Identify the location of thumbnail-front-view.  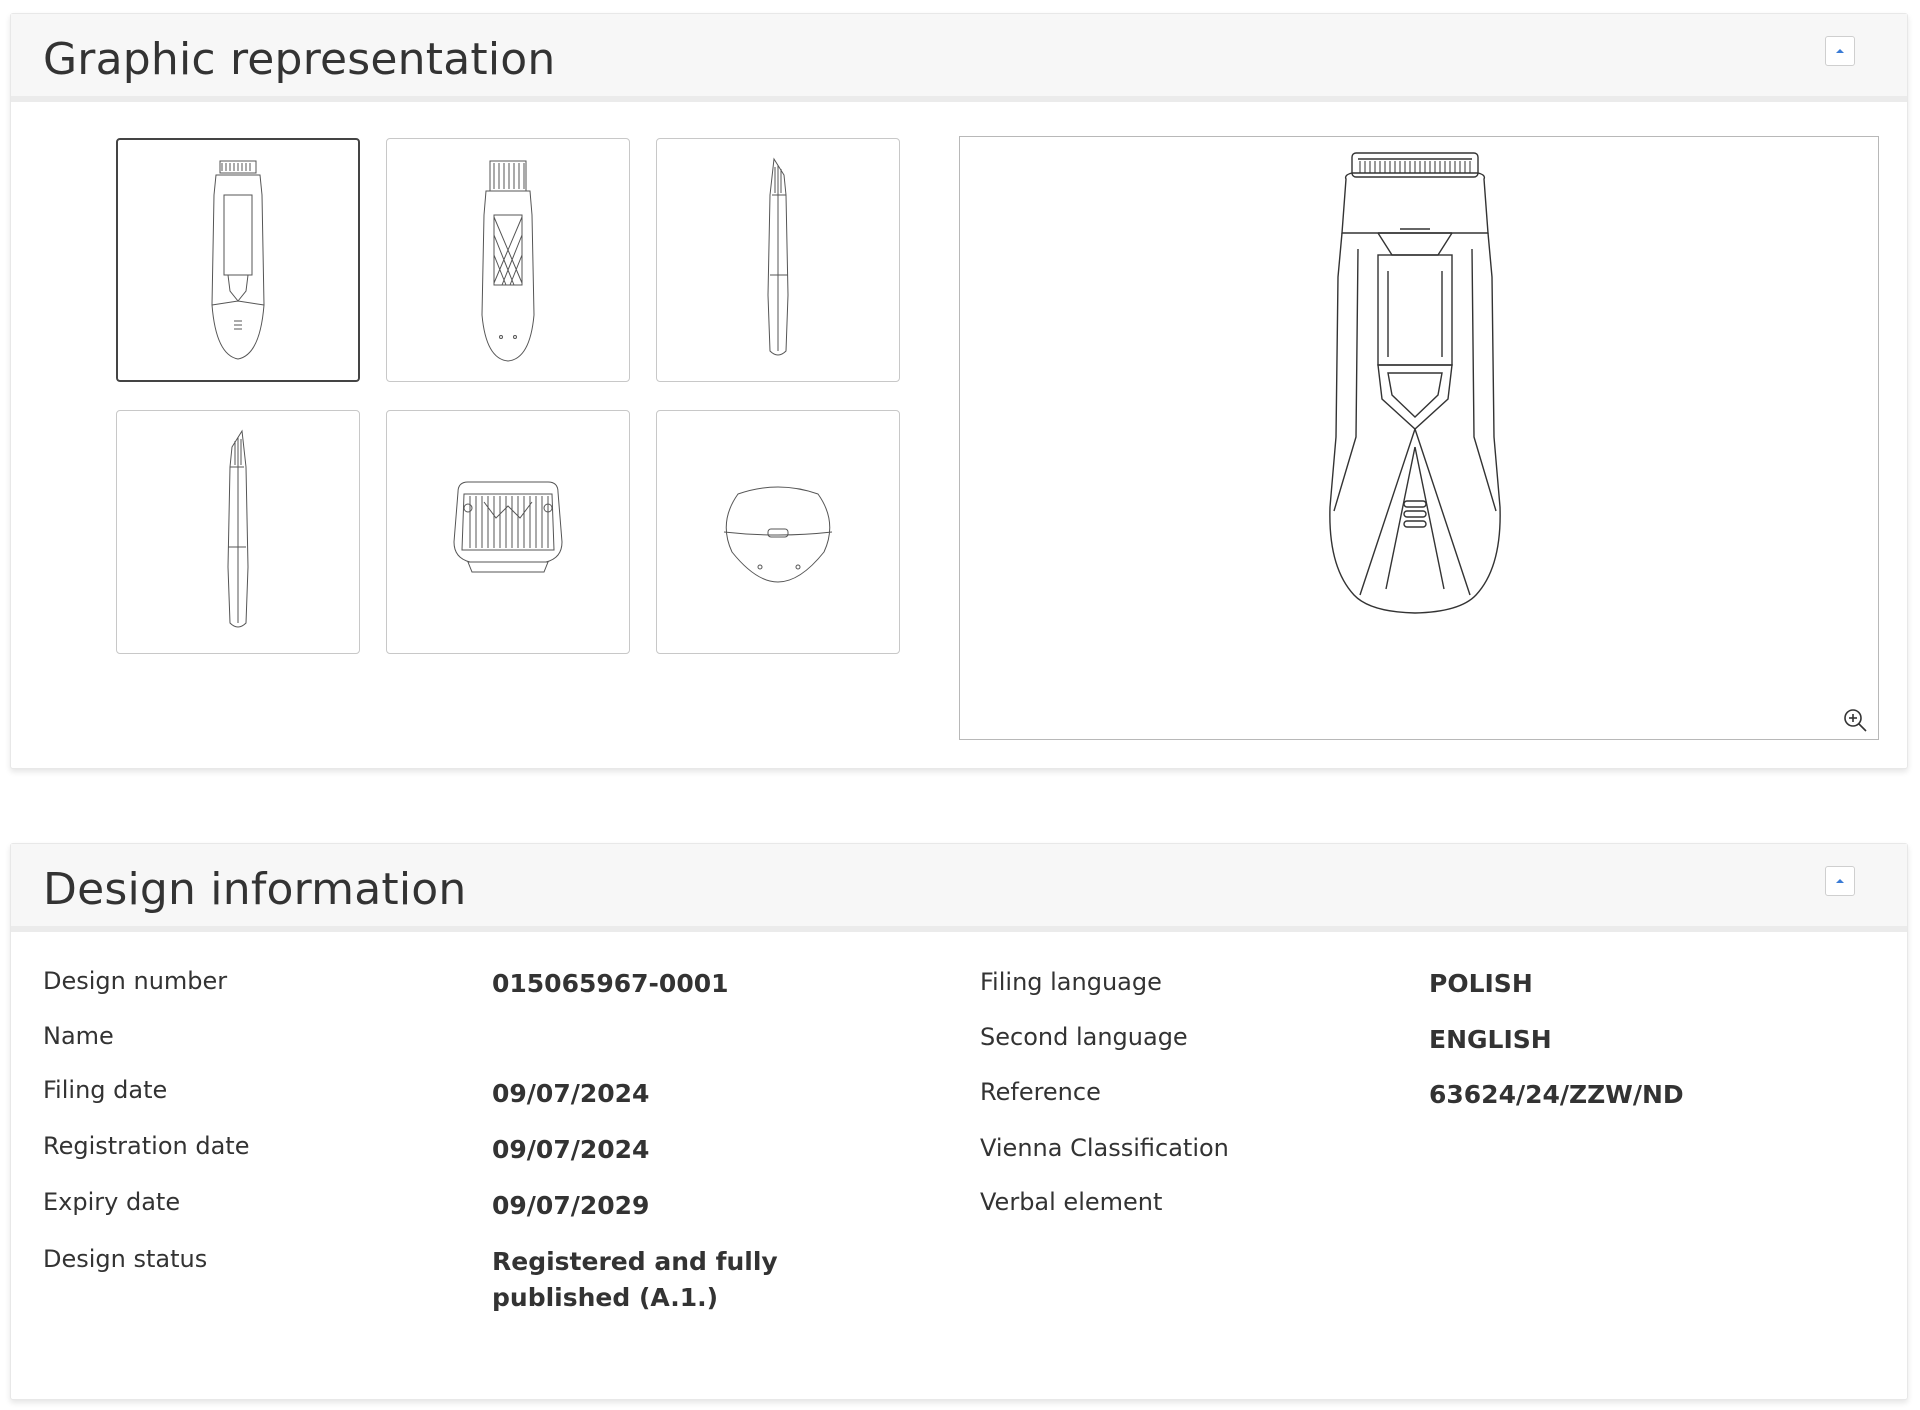
(238, 260).